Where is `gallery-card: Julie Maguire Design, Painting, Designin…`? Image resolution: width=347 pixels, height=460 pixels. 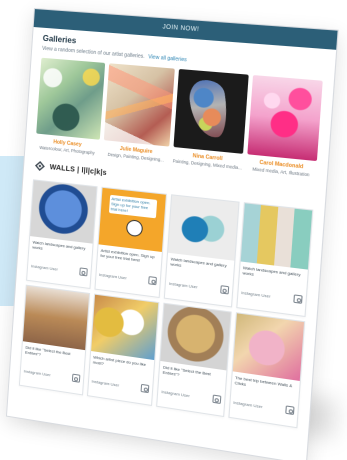
gallery-card: Julie Maguire Design, Painting, Designin… is located at coordinates (139, 113).